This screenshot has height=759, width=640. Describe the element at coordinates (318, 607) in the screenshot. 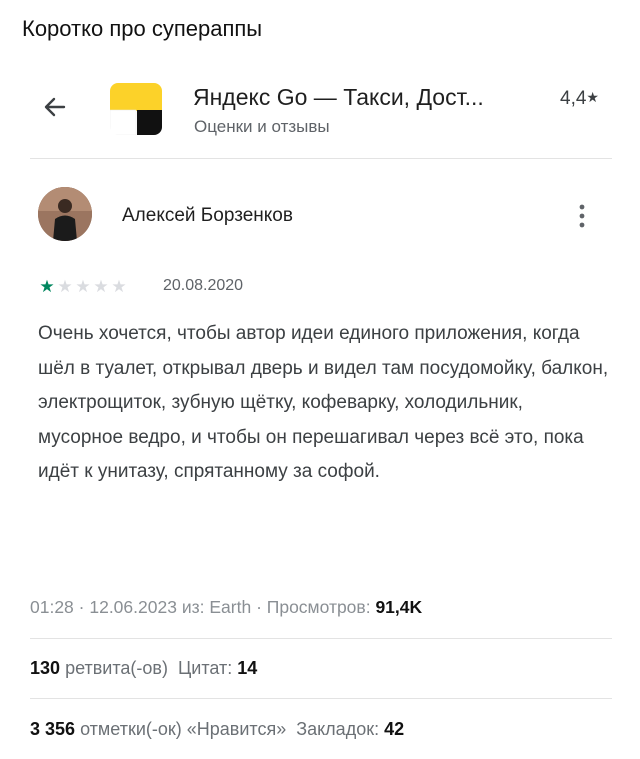

I see `views-label: Просмотров:` at that location.